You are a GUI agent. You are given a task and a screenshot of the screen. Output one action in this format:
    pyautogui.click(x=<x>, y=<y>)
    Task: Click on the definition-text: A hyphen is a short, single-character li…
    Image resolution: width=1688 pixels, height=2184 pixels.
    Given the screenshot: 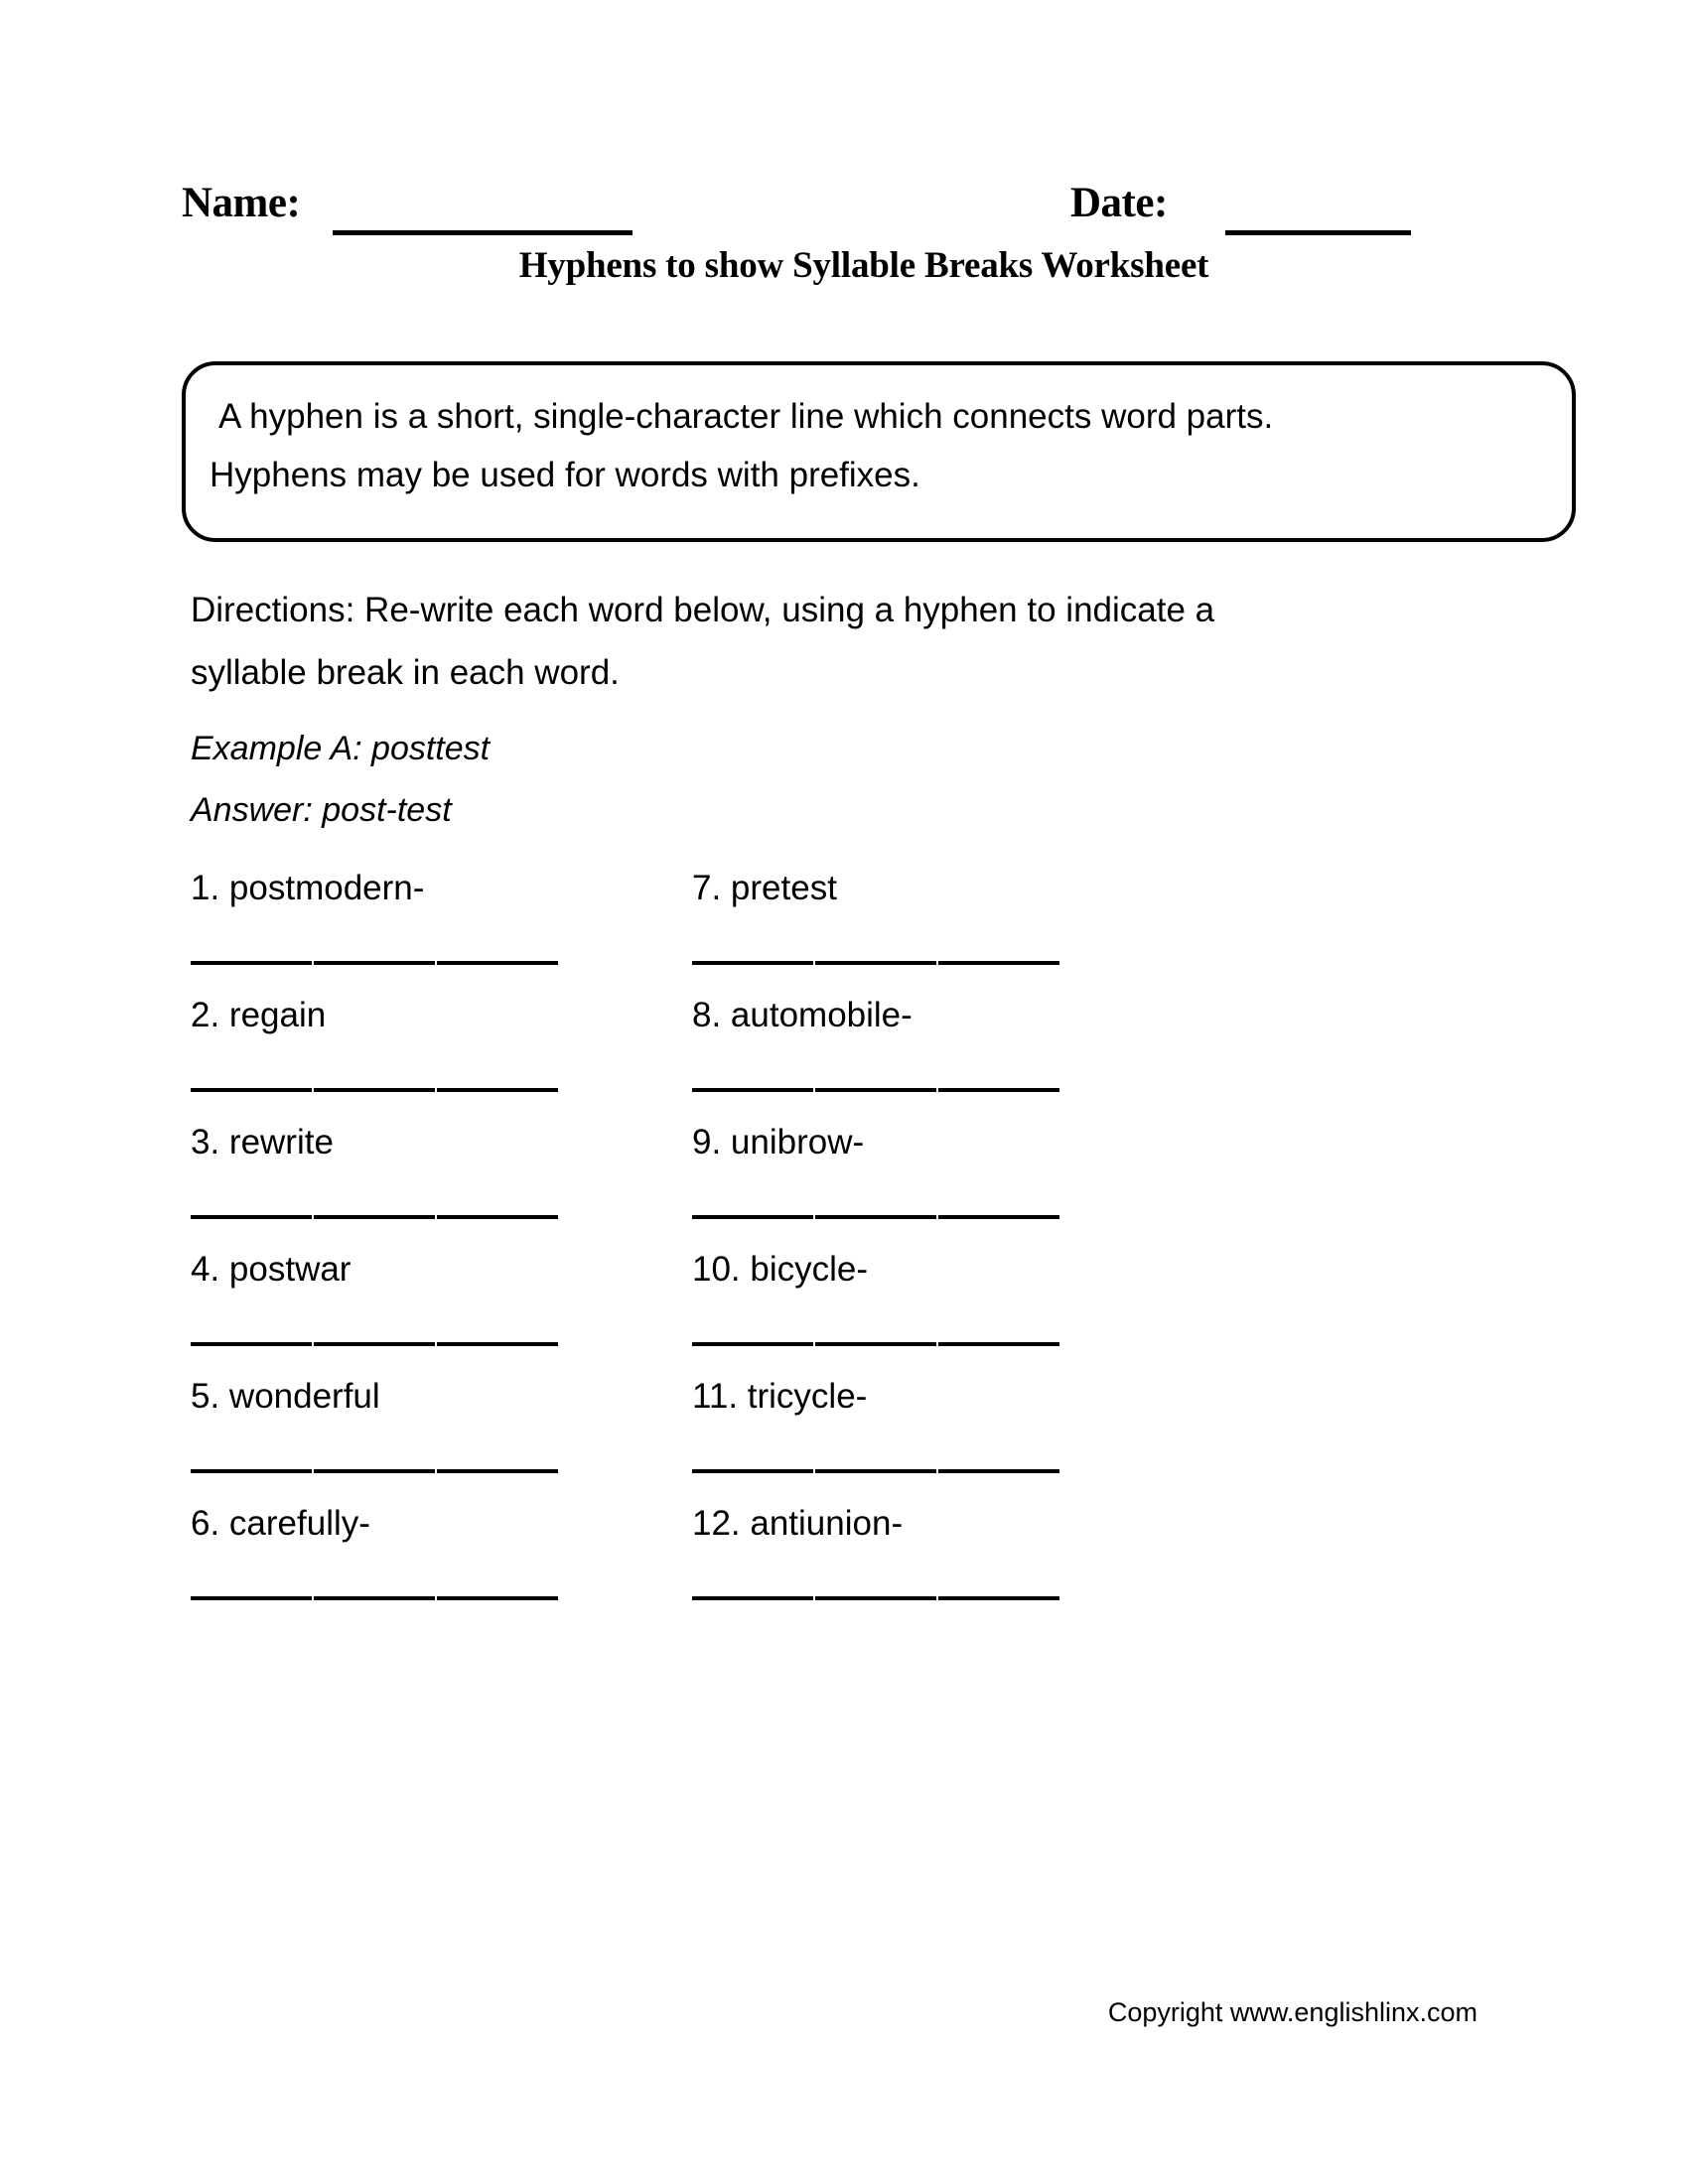 What is the action you would take?
    pyautogui.click(x=870, y=445)
    